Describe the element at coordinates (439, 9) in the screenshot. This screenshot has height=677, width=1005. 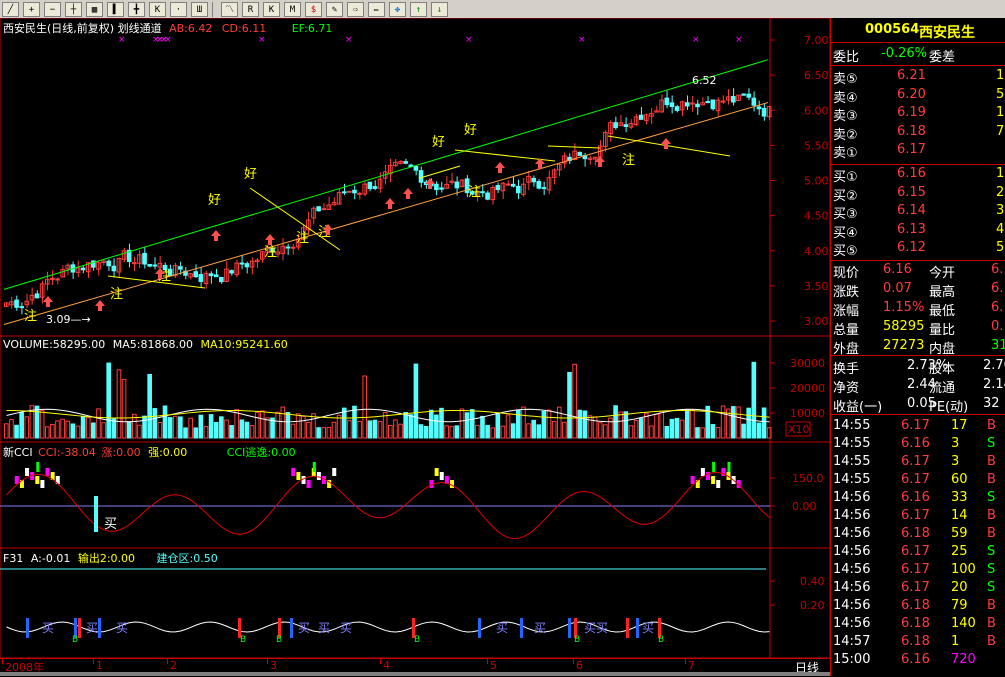
I see `down-arrow-icon: ↓` at that location.